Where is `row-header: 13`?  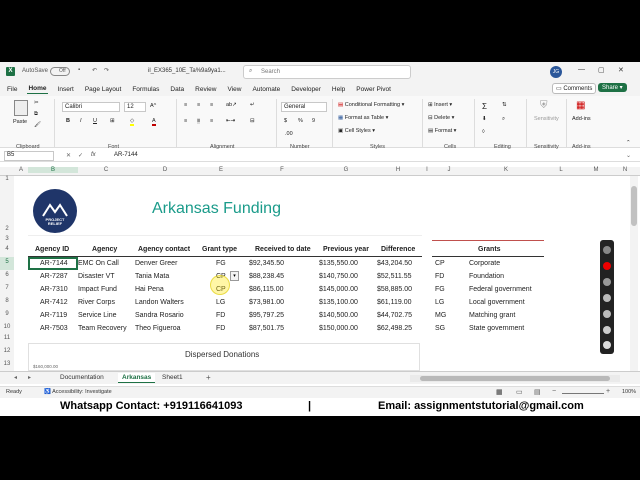
row-header: 13 is located at coordinates (7, 365).